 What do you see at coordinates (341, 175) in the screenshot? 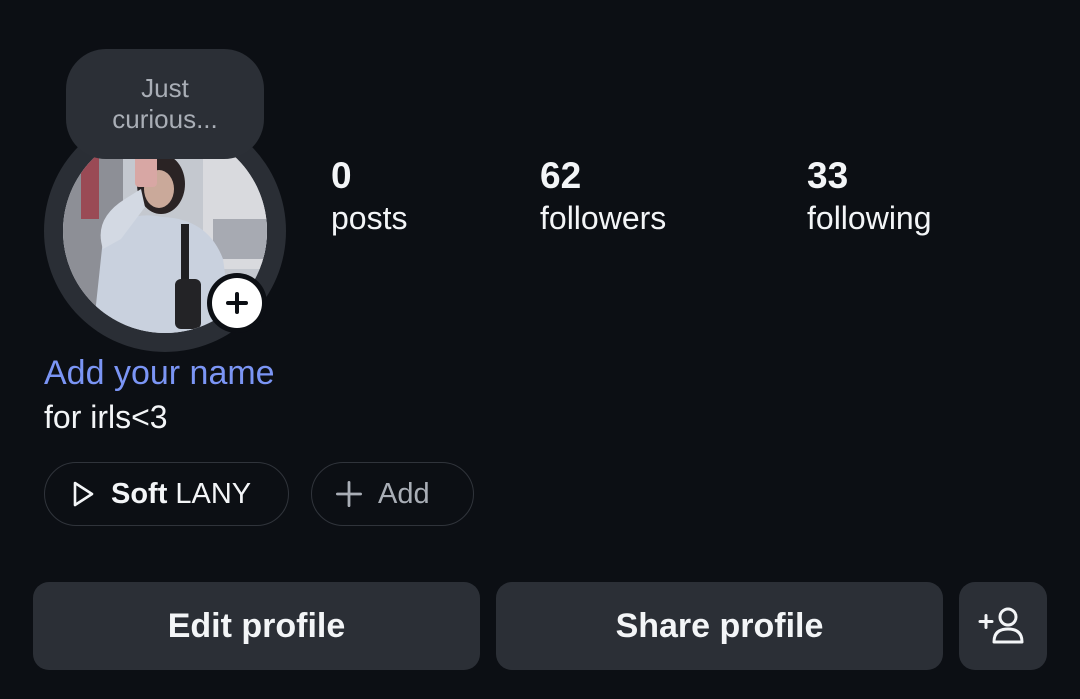
I see `posts-count: 0` at bounding box center [341, 175].